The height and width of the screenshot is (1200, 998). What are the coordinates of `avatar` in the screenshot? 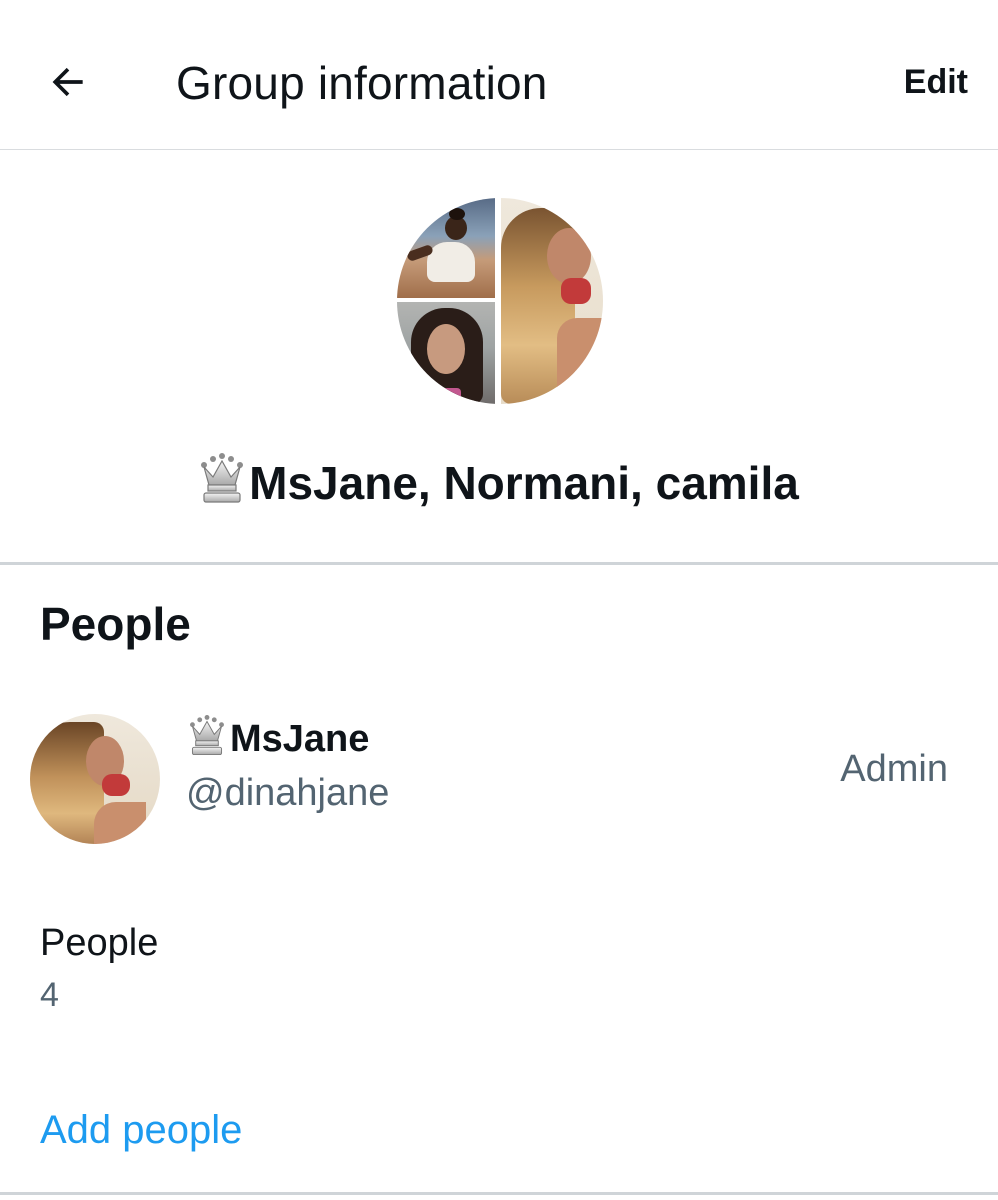 It's located at (95, 779).